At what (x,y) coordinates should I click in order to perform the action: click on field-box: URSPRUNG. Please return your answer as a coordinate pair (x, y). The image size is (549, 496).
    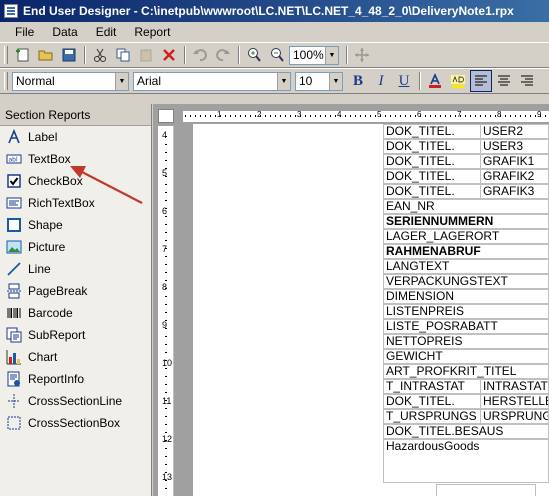
    Looking at the image, I should click on (514, 416).